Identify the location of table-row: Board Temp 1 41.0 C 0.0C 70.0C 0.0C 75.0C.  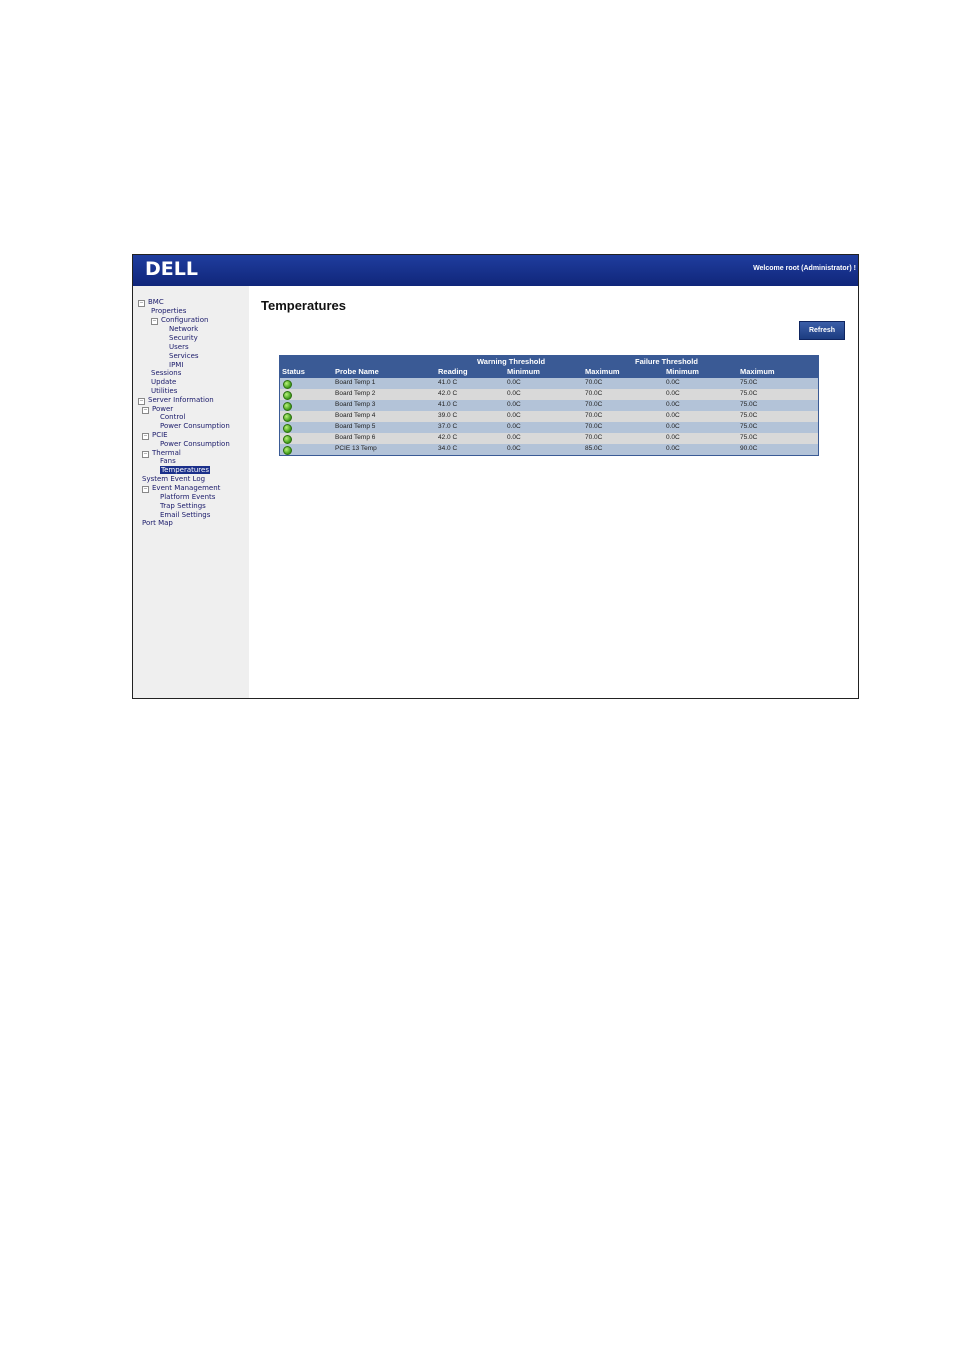
(549, 383).